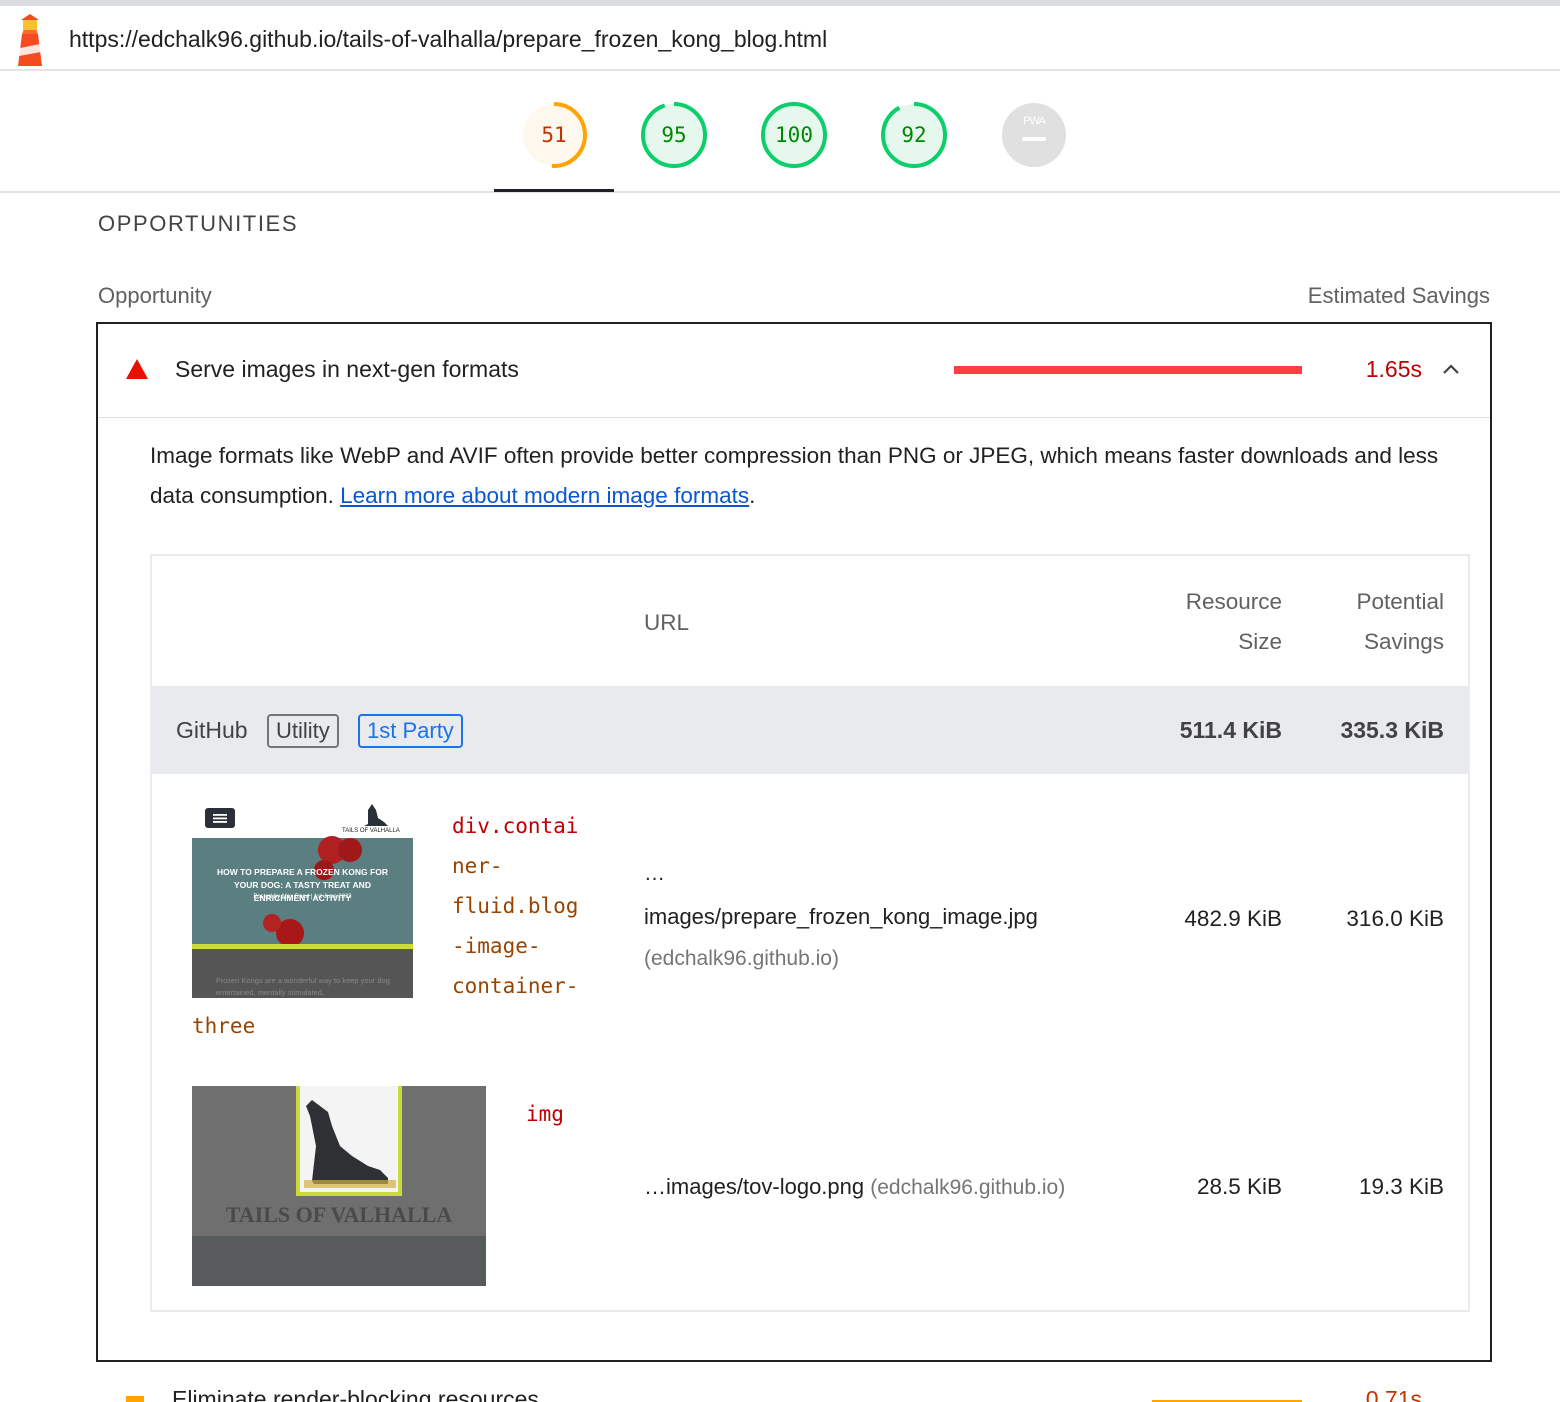 This screenshot has height=1402, width=1560. I want to click on logo-screenshot-image, so click(339, 1186).